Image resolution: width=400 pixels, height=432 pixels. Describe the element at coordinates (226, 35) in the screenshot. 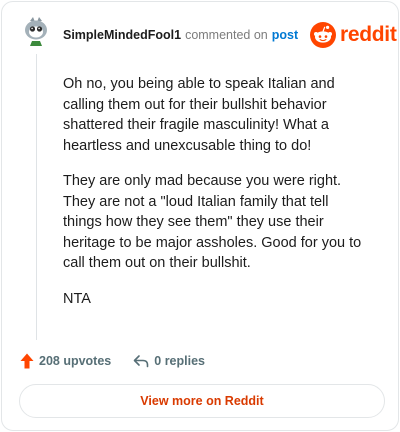

I see `commented-on-text: commented on` at that location.